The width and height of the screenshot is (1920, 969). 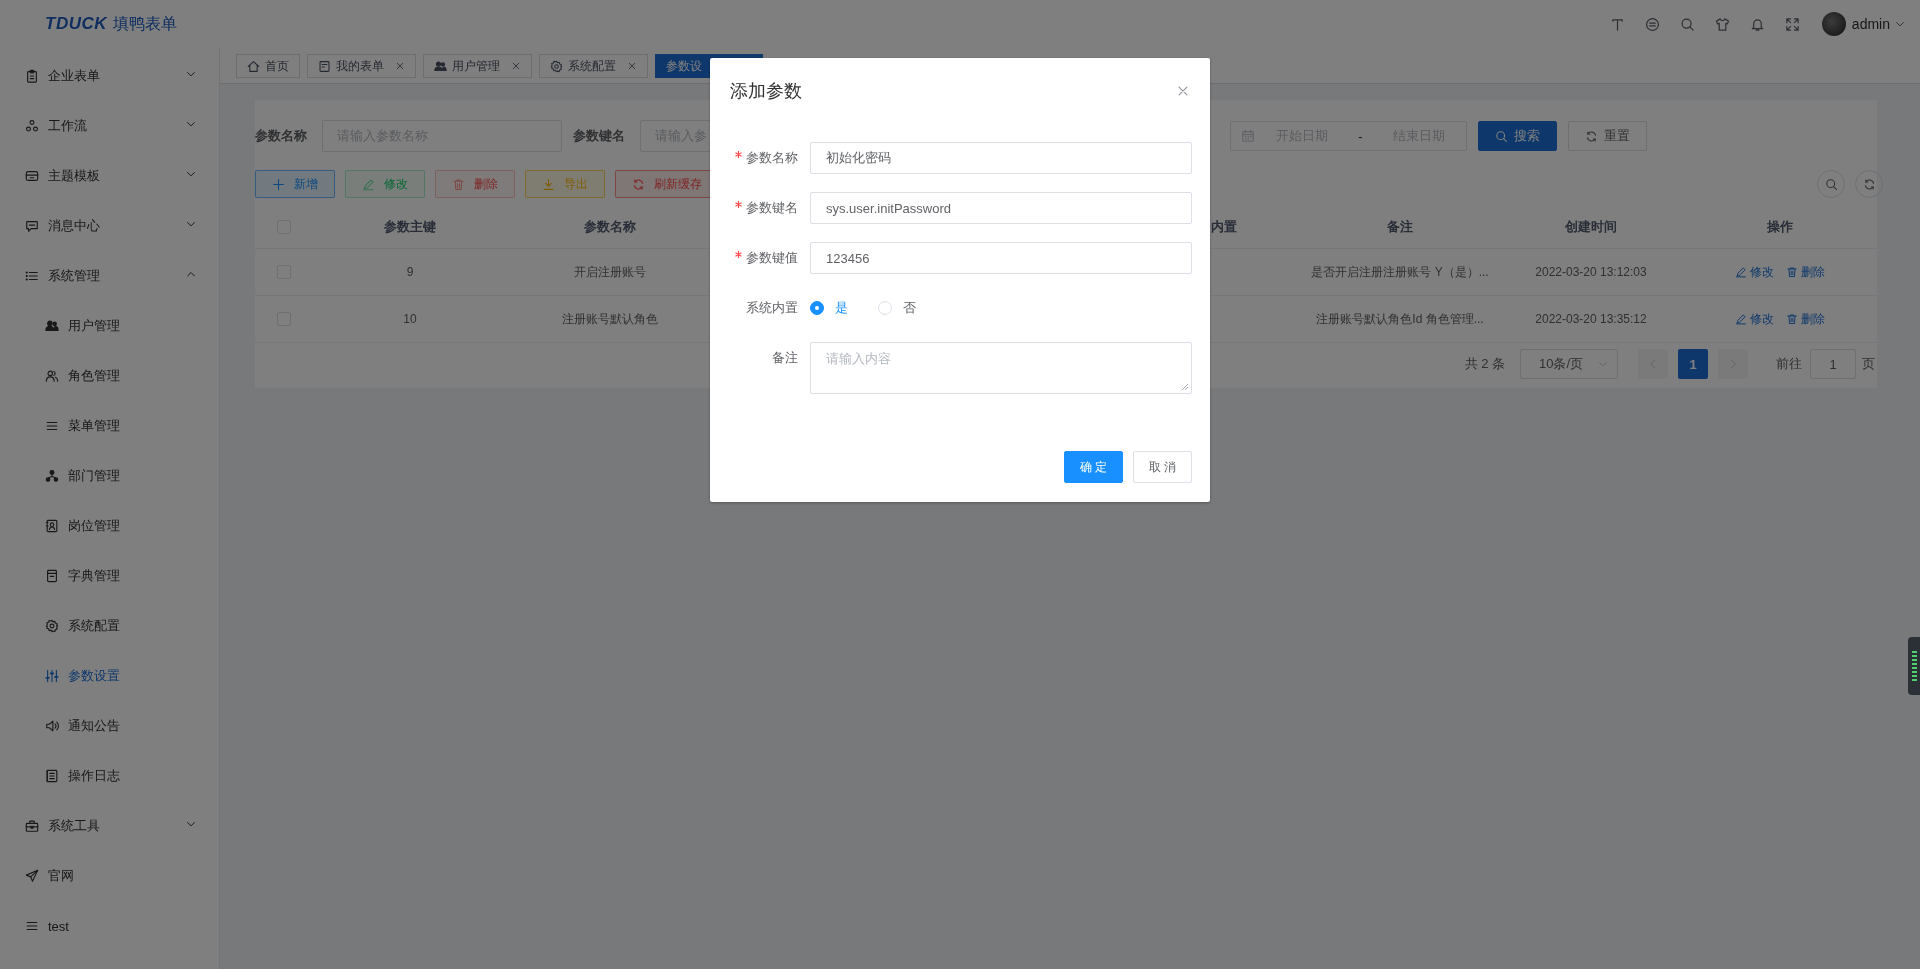 I want to click on home-icon, so click(x=253, y=66).